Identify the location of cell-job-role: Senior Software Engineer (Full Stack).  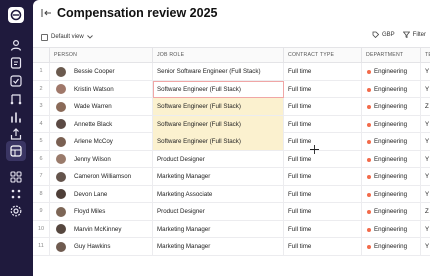
(218, 71).